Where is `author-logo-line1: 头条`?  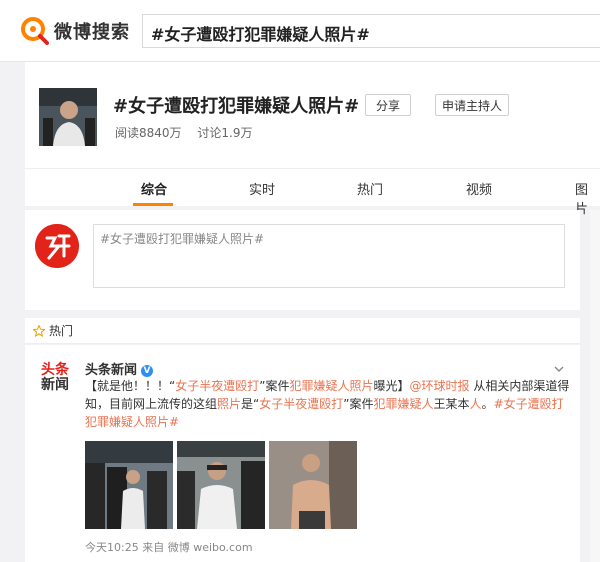 author-logo-line1: 头条 is located at coordinates (55, 370).